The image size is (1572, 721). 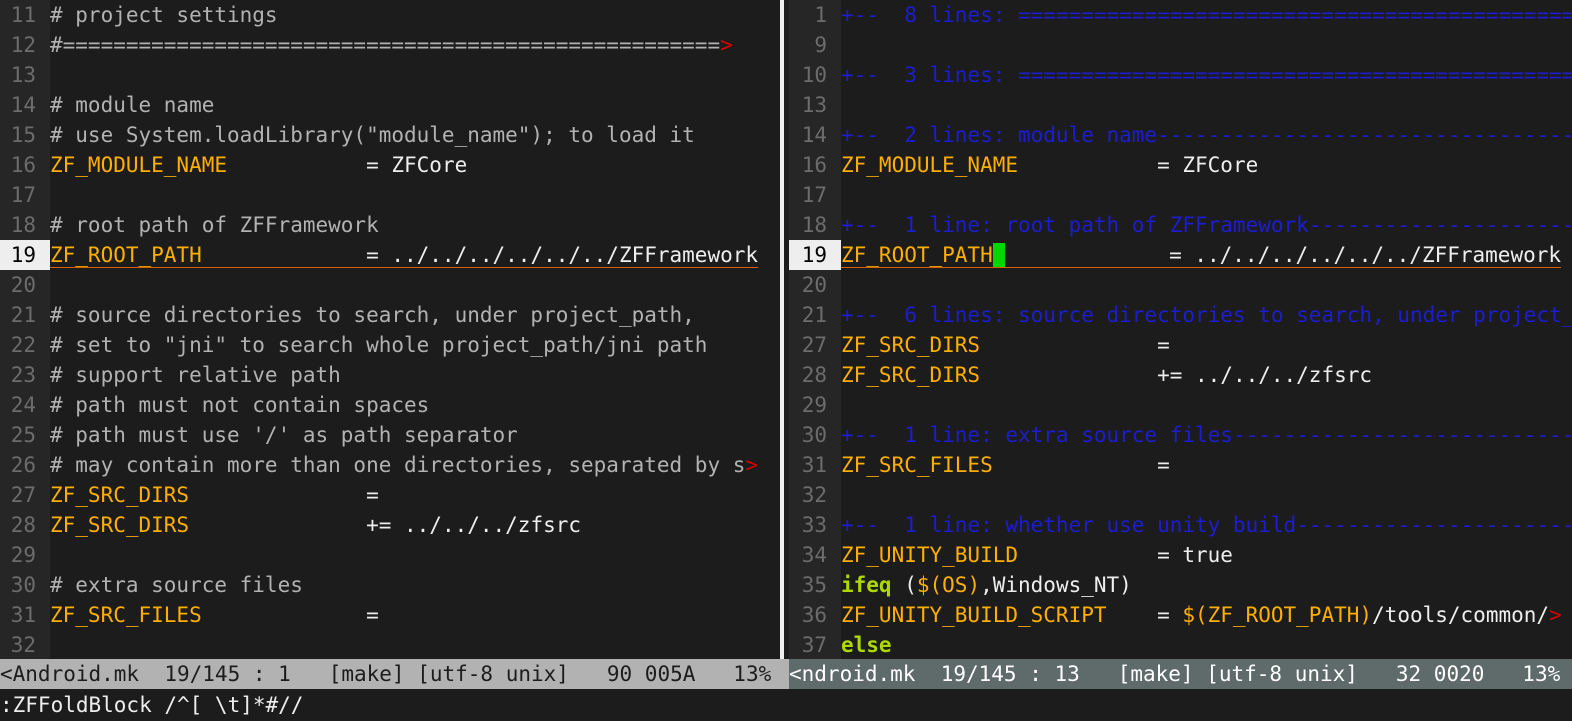 What do you see at coordinates (284, 435) in the screenshot?
I see `line-text: # path must use '/' as path separator` at bounding box center [284, 435].